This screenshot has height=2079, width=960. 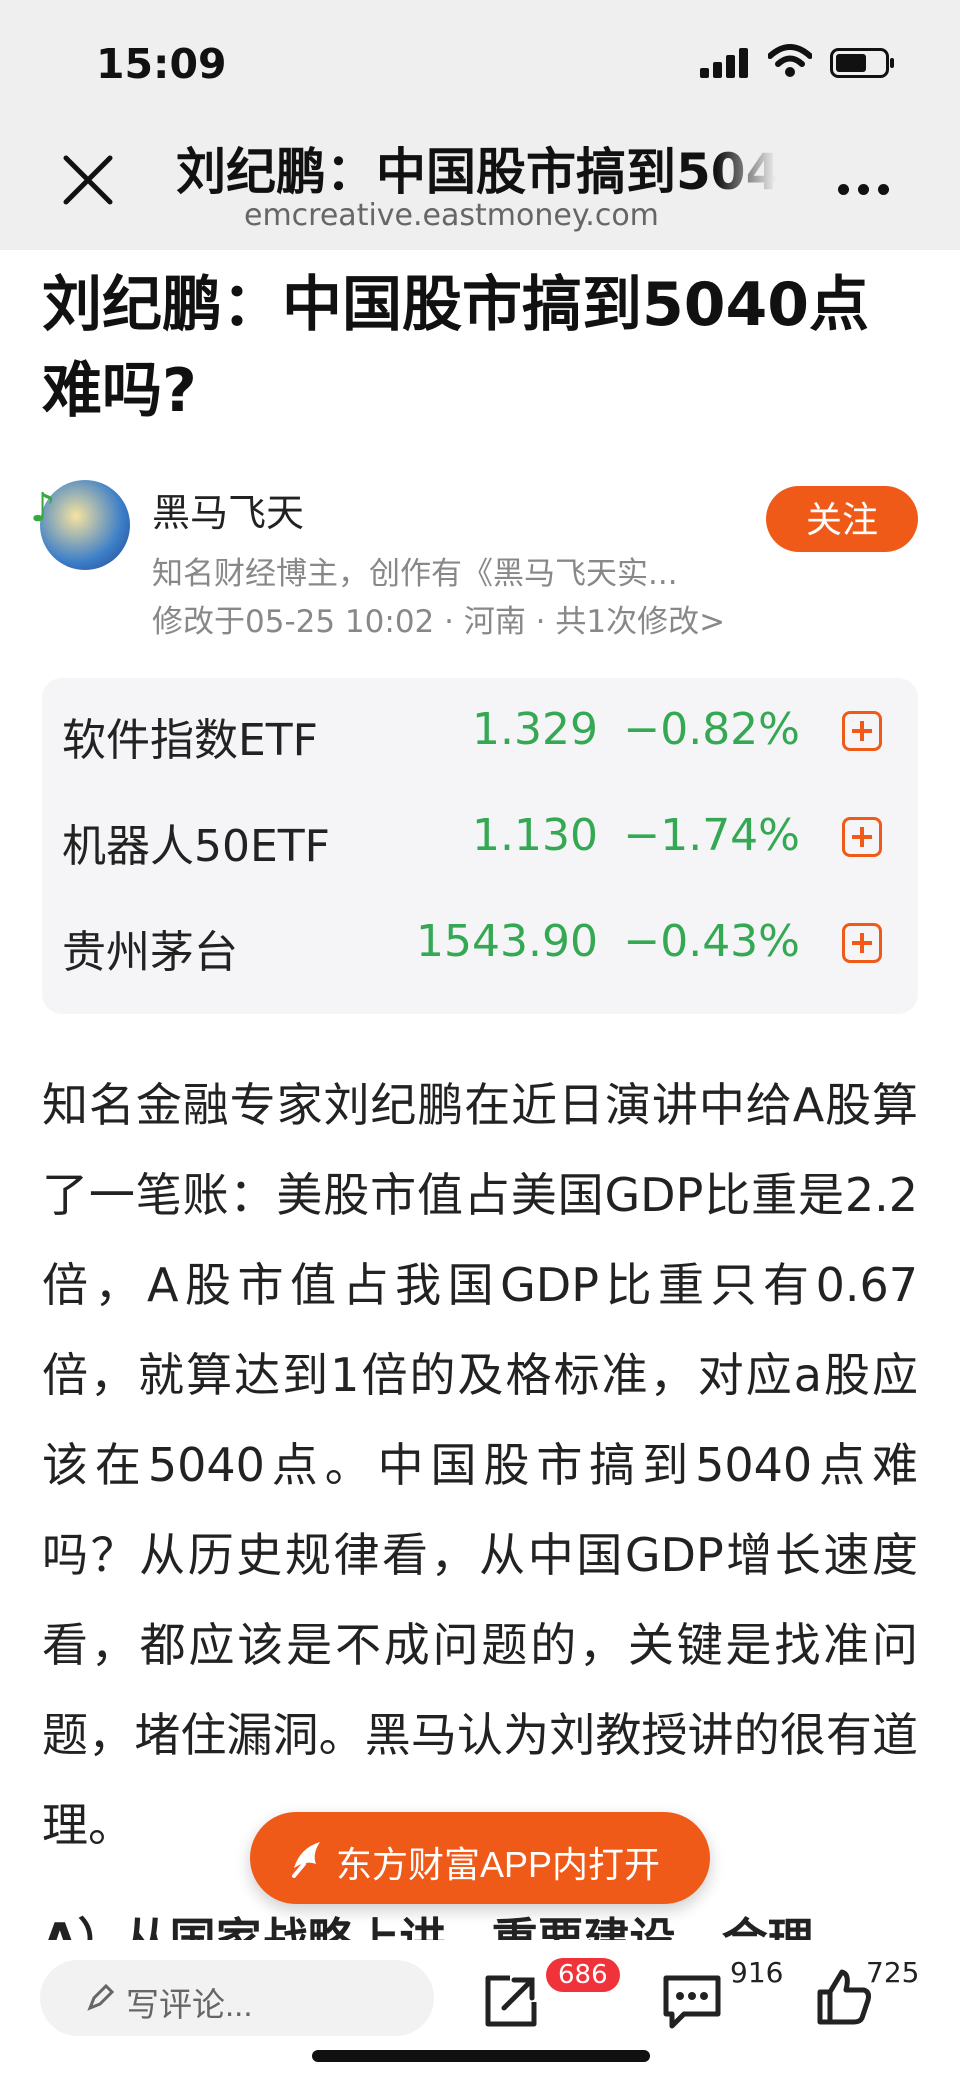 What do you see at coordinates (790, 60) in the screenshot?
I see `wifi-icon` at bounding box center [790, 60].